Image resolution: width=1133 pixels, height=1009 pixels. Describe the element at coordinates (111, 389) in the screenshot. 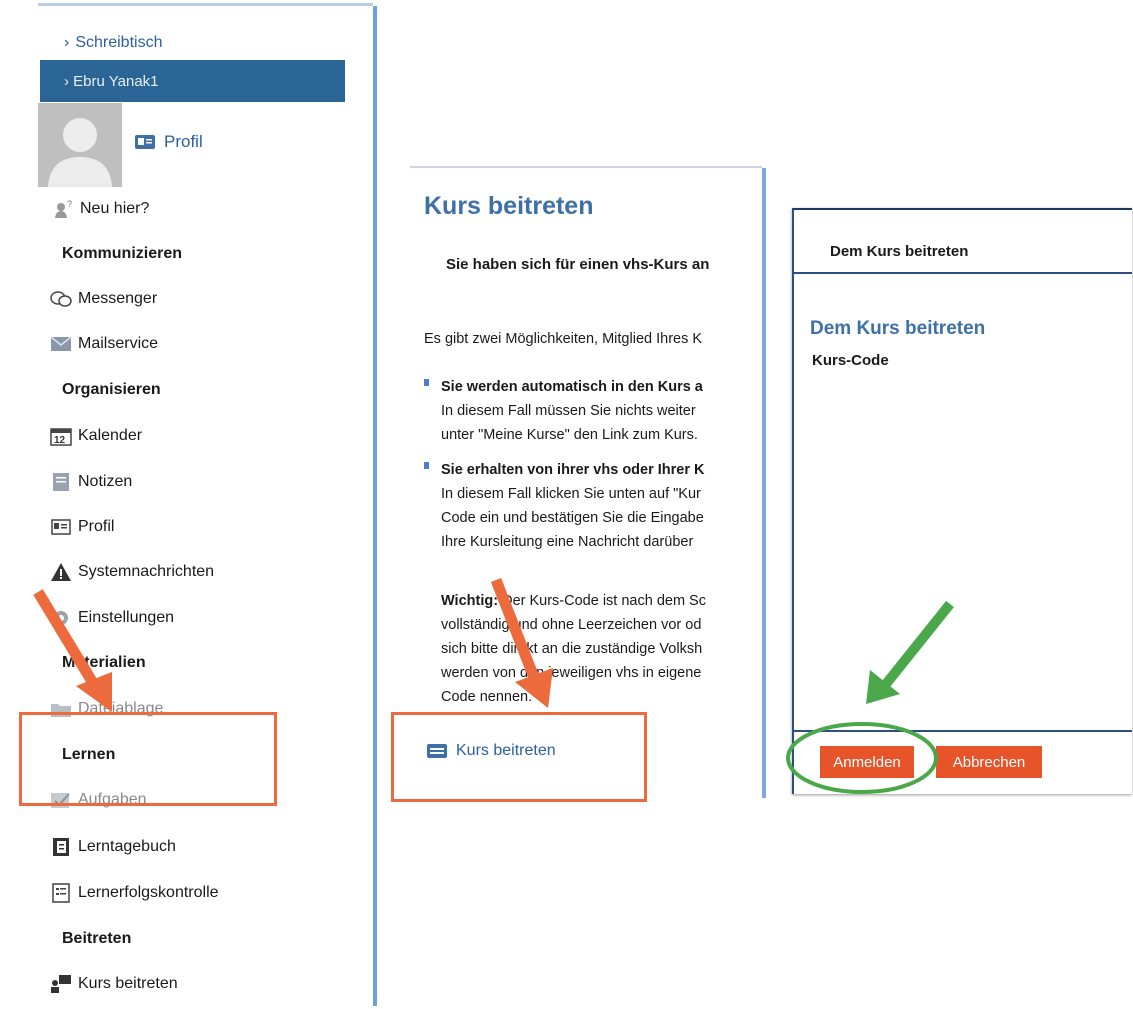

I see `section-heading-organize: Organisieren` at that location.